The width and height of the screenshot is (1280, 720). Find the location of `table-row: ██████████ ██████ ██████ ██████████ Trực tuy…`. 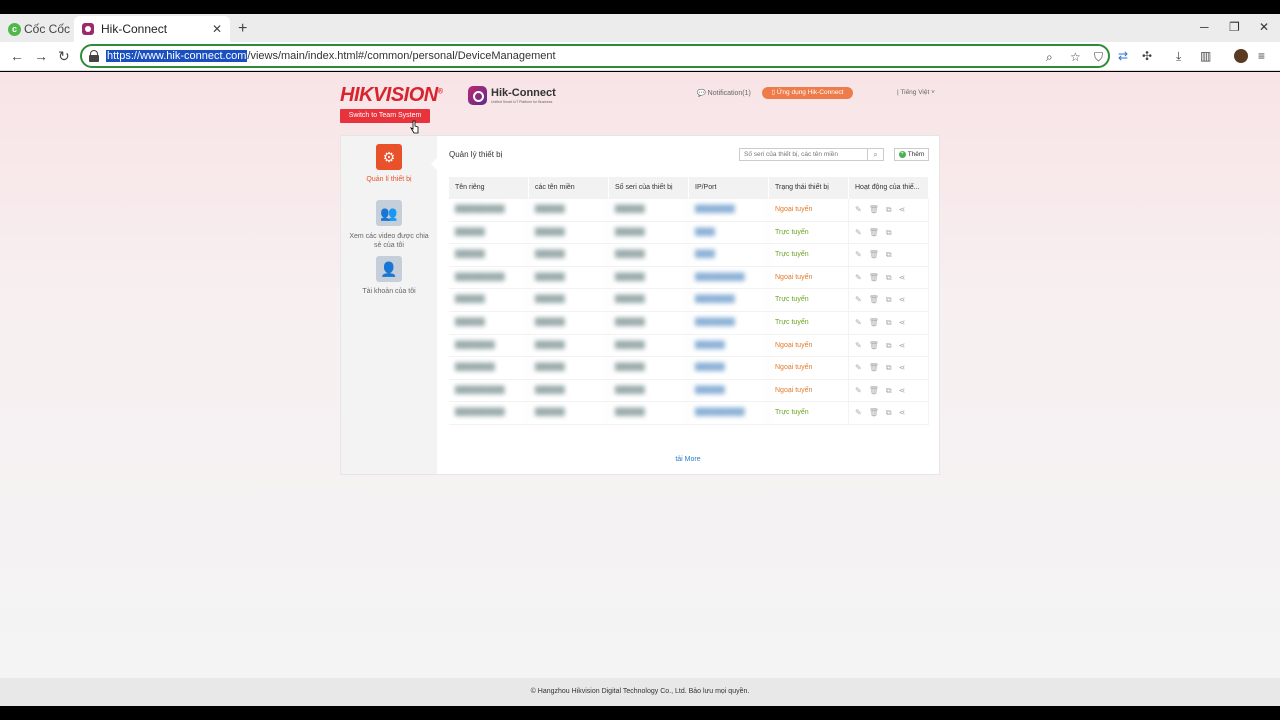

table-row: ██████████ ██████ ██████ ██████████ Trực tuy… is located at coordinates (689, 413).